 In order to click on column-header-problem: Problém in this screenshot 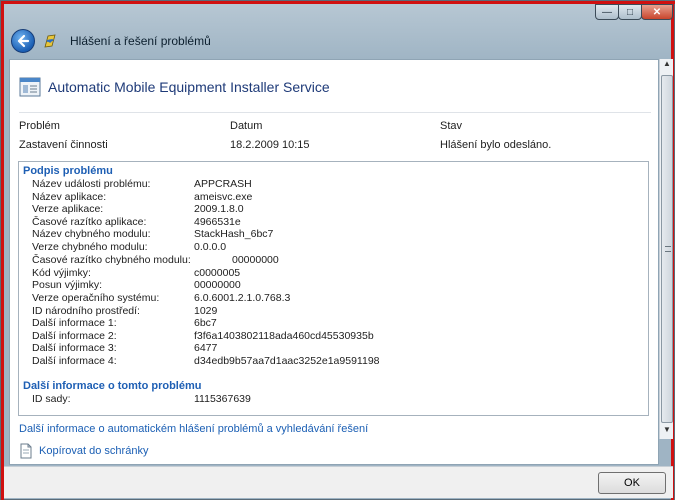, I will do `click(39, 126)`.